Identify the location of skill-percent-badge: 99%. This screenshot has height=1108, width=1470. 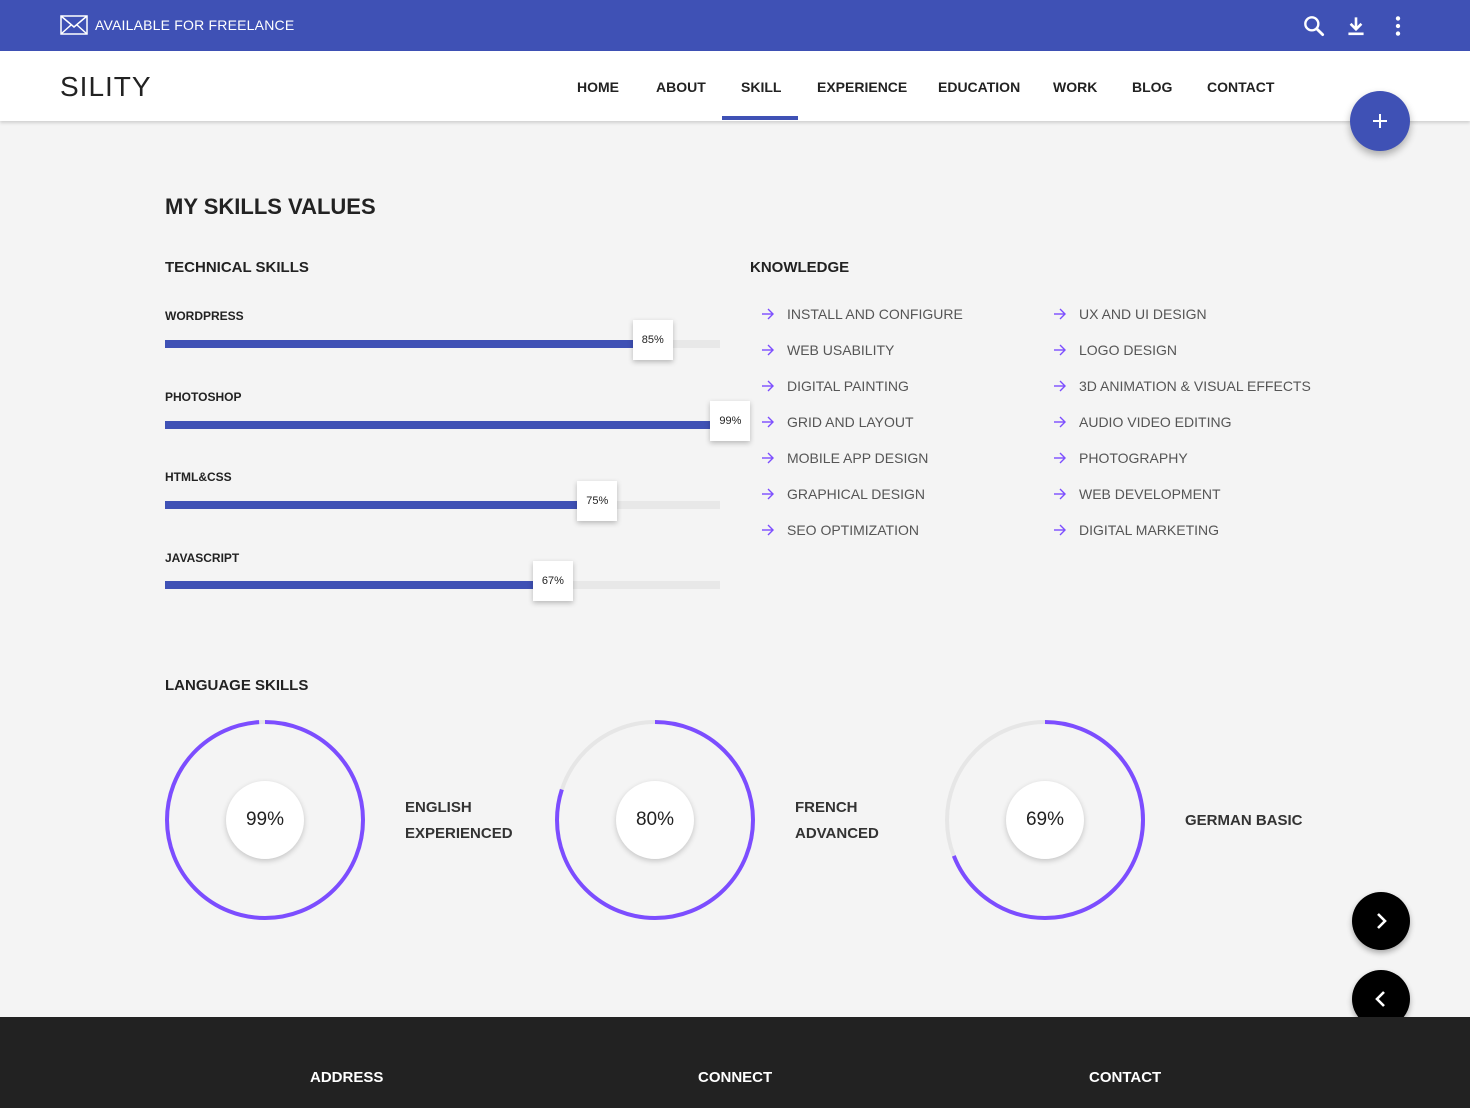
(730, 421).